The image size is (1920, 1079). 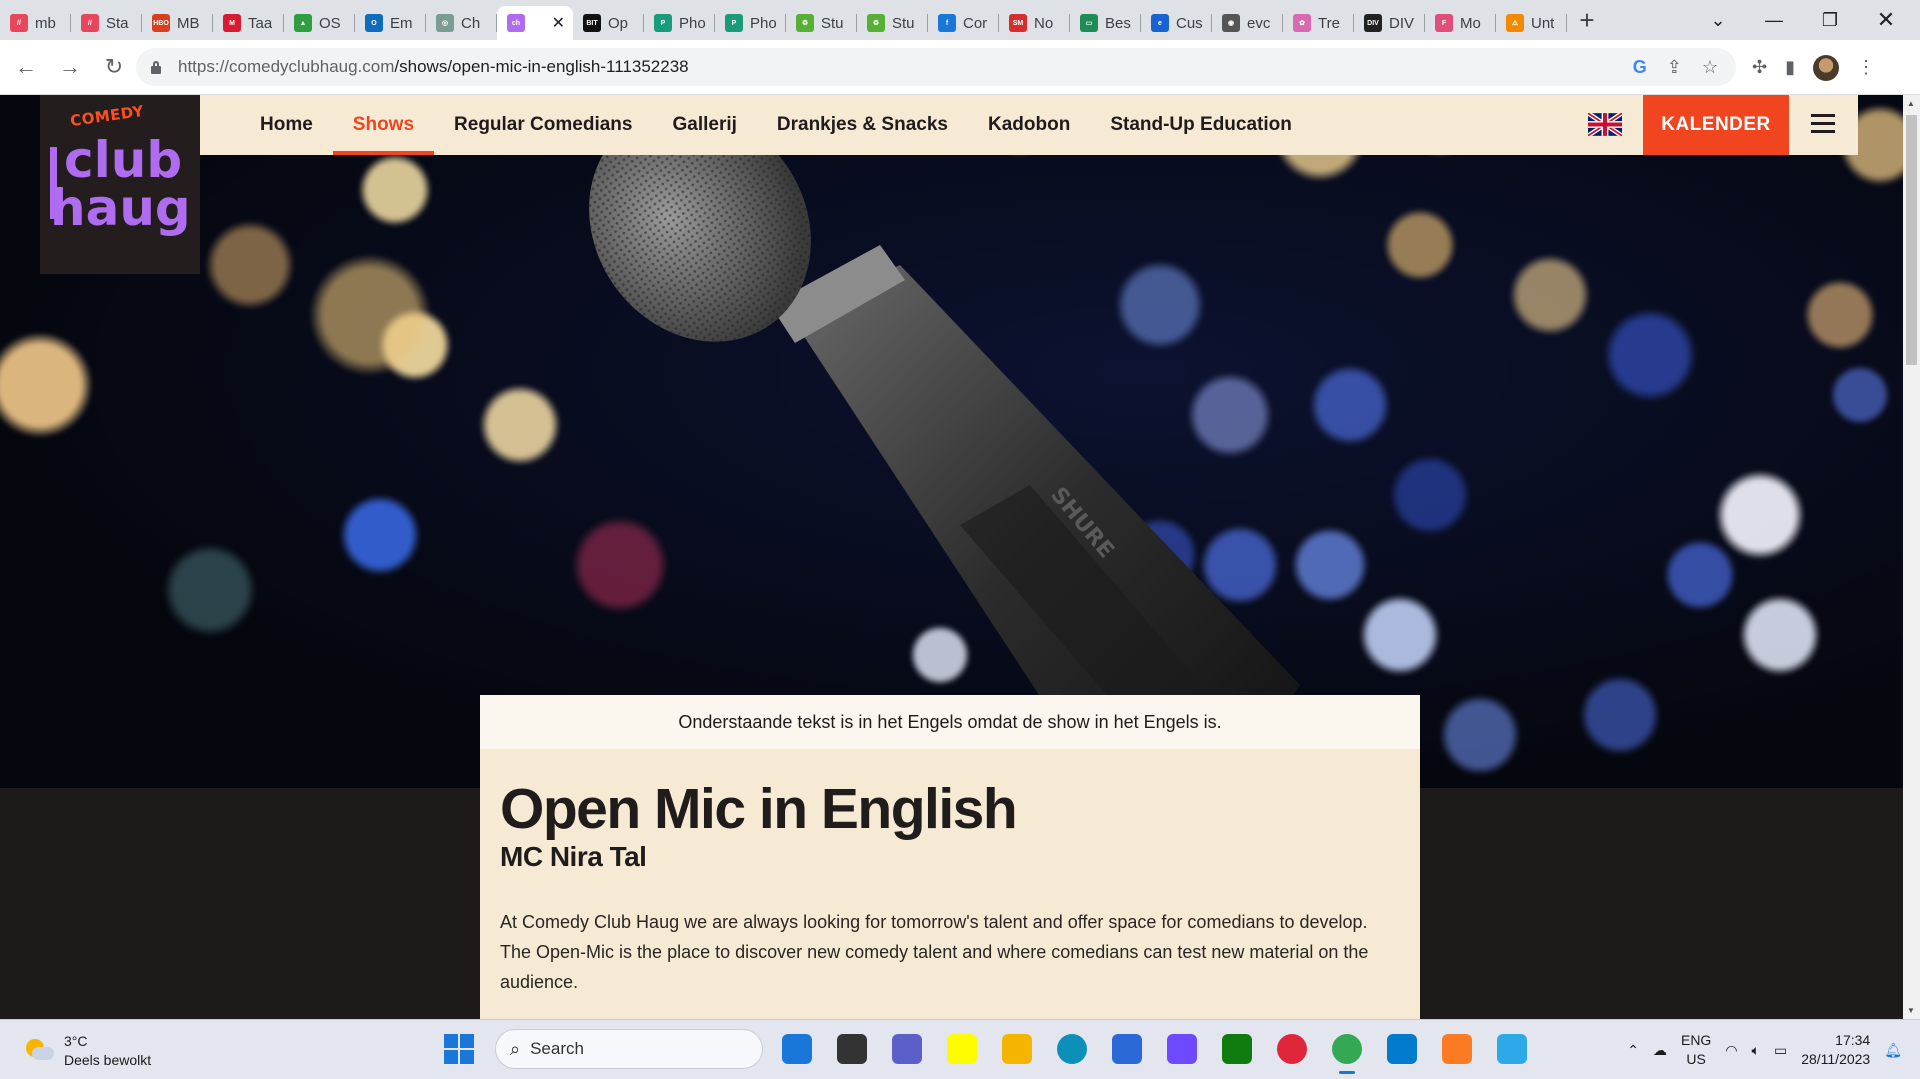 What do you see at coordinates (1302, 23) in the screenshot?
I see `tab-favicon-icon: ✿` at bounding box center [1302, 23].